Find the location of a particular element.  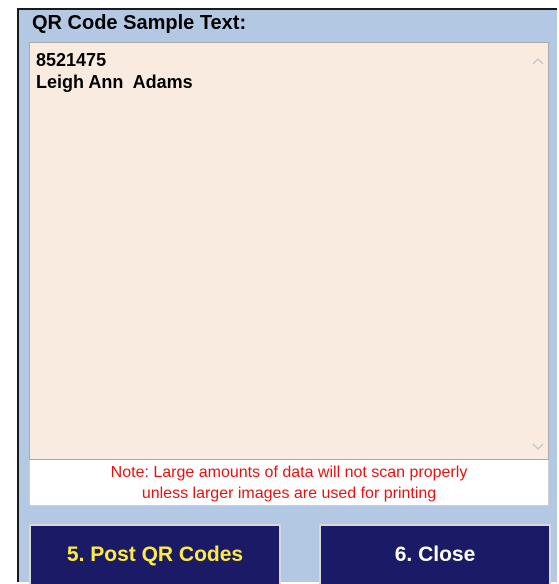

chevron-up-icon is located at coordinates (538, 61).